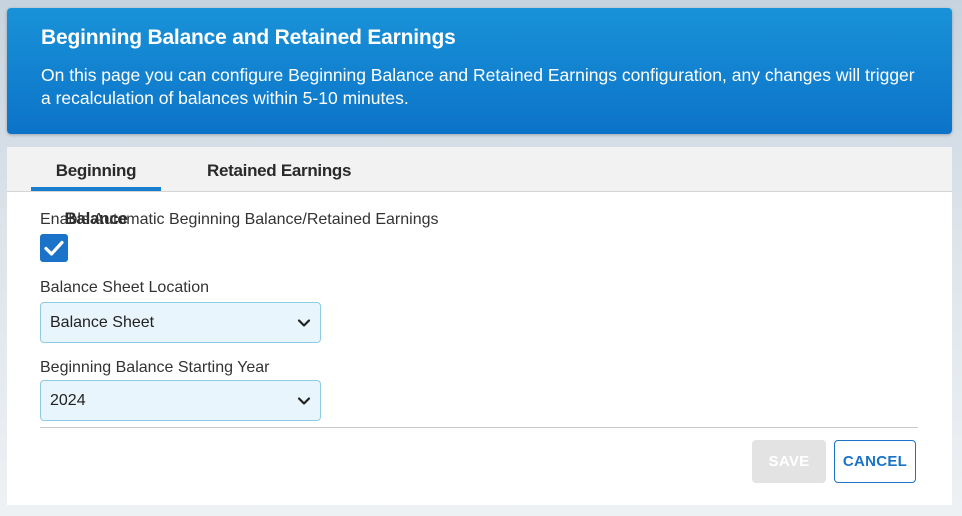 This screenshot has height=516, width=962. I want to click on tab-retained-earnings: Retained Earnings, so click(279, 169).